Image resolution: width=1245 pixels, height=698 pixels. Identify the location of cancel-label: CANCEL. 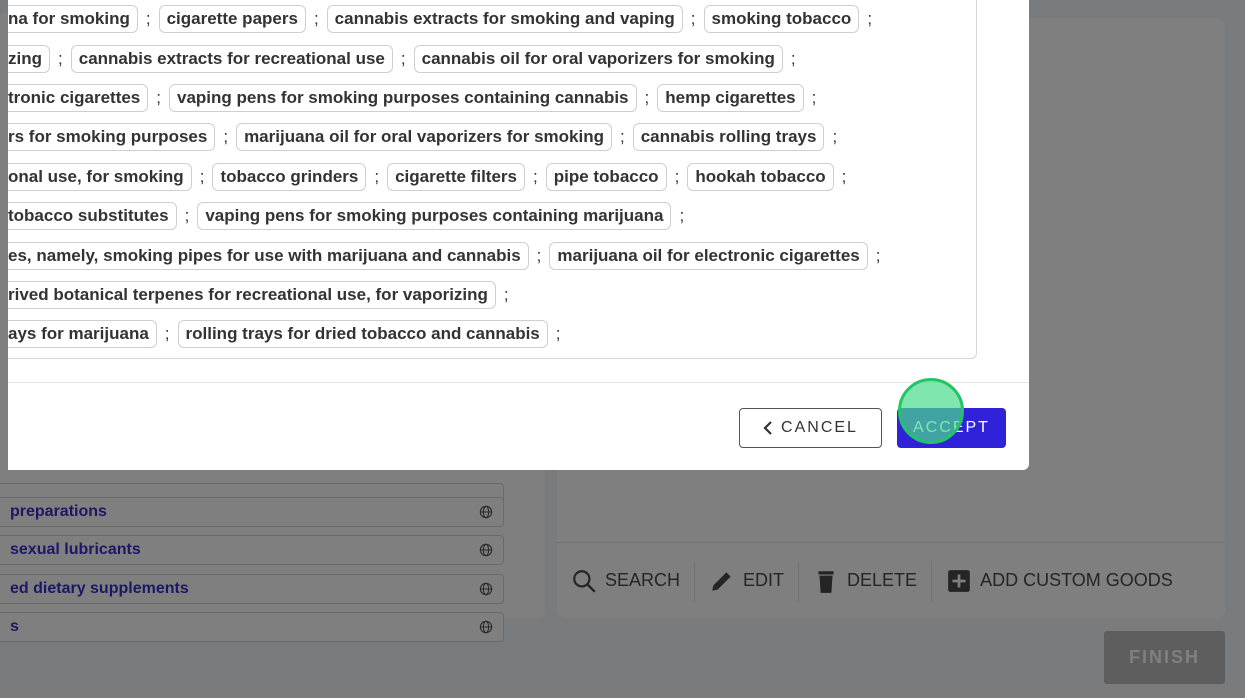
(819, 427).